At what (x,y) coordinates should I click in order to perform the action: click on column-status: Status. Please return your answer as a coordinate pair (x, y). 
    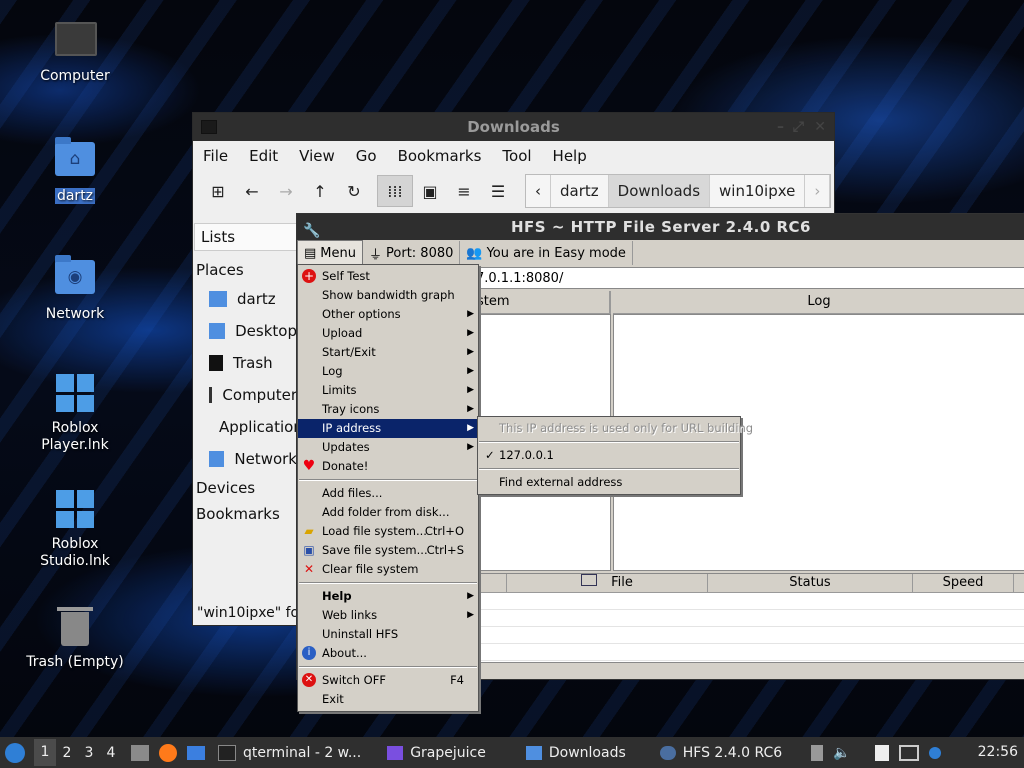
    Looking at the image, I should click on (810, 583).